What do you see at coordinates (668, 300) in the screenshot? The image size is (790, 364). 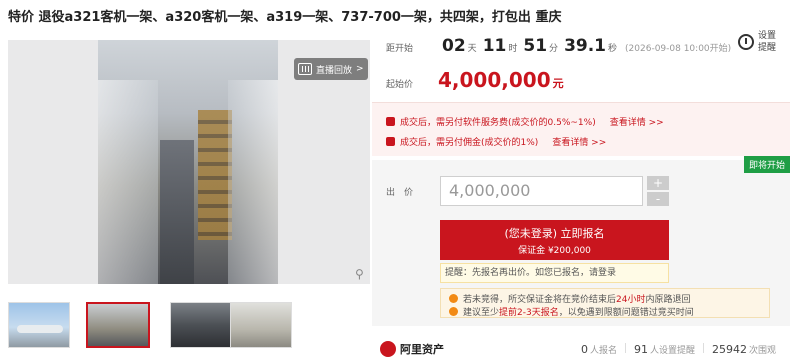 I see `note-text: 内原路退回` at bounding box center [668, 300].